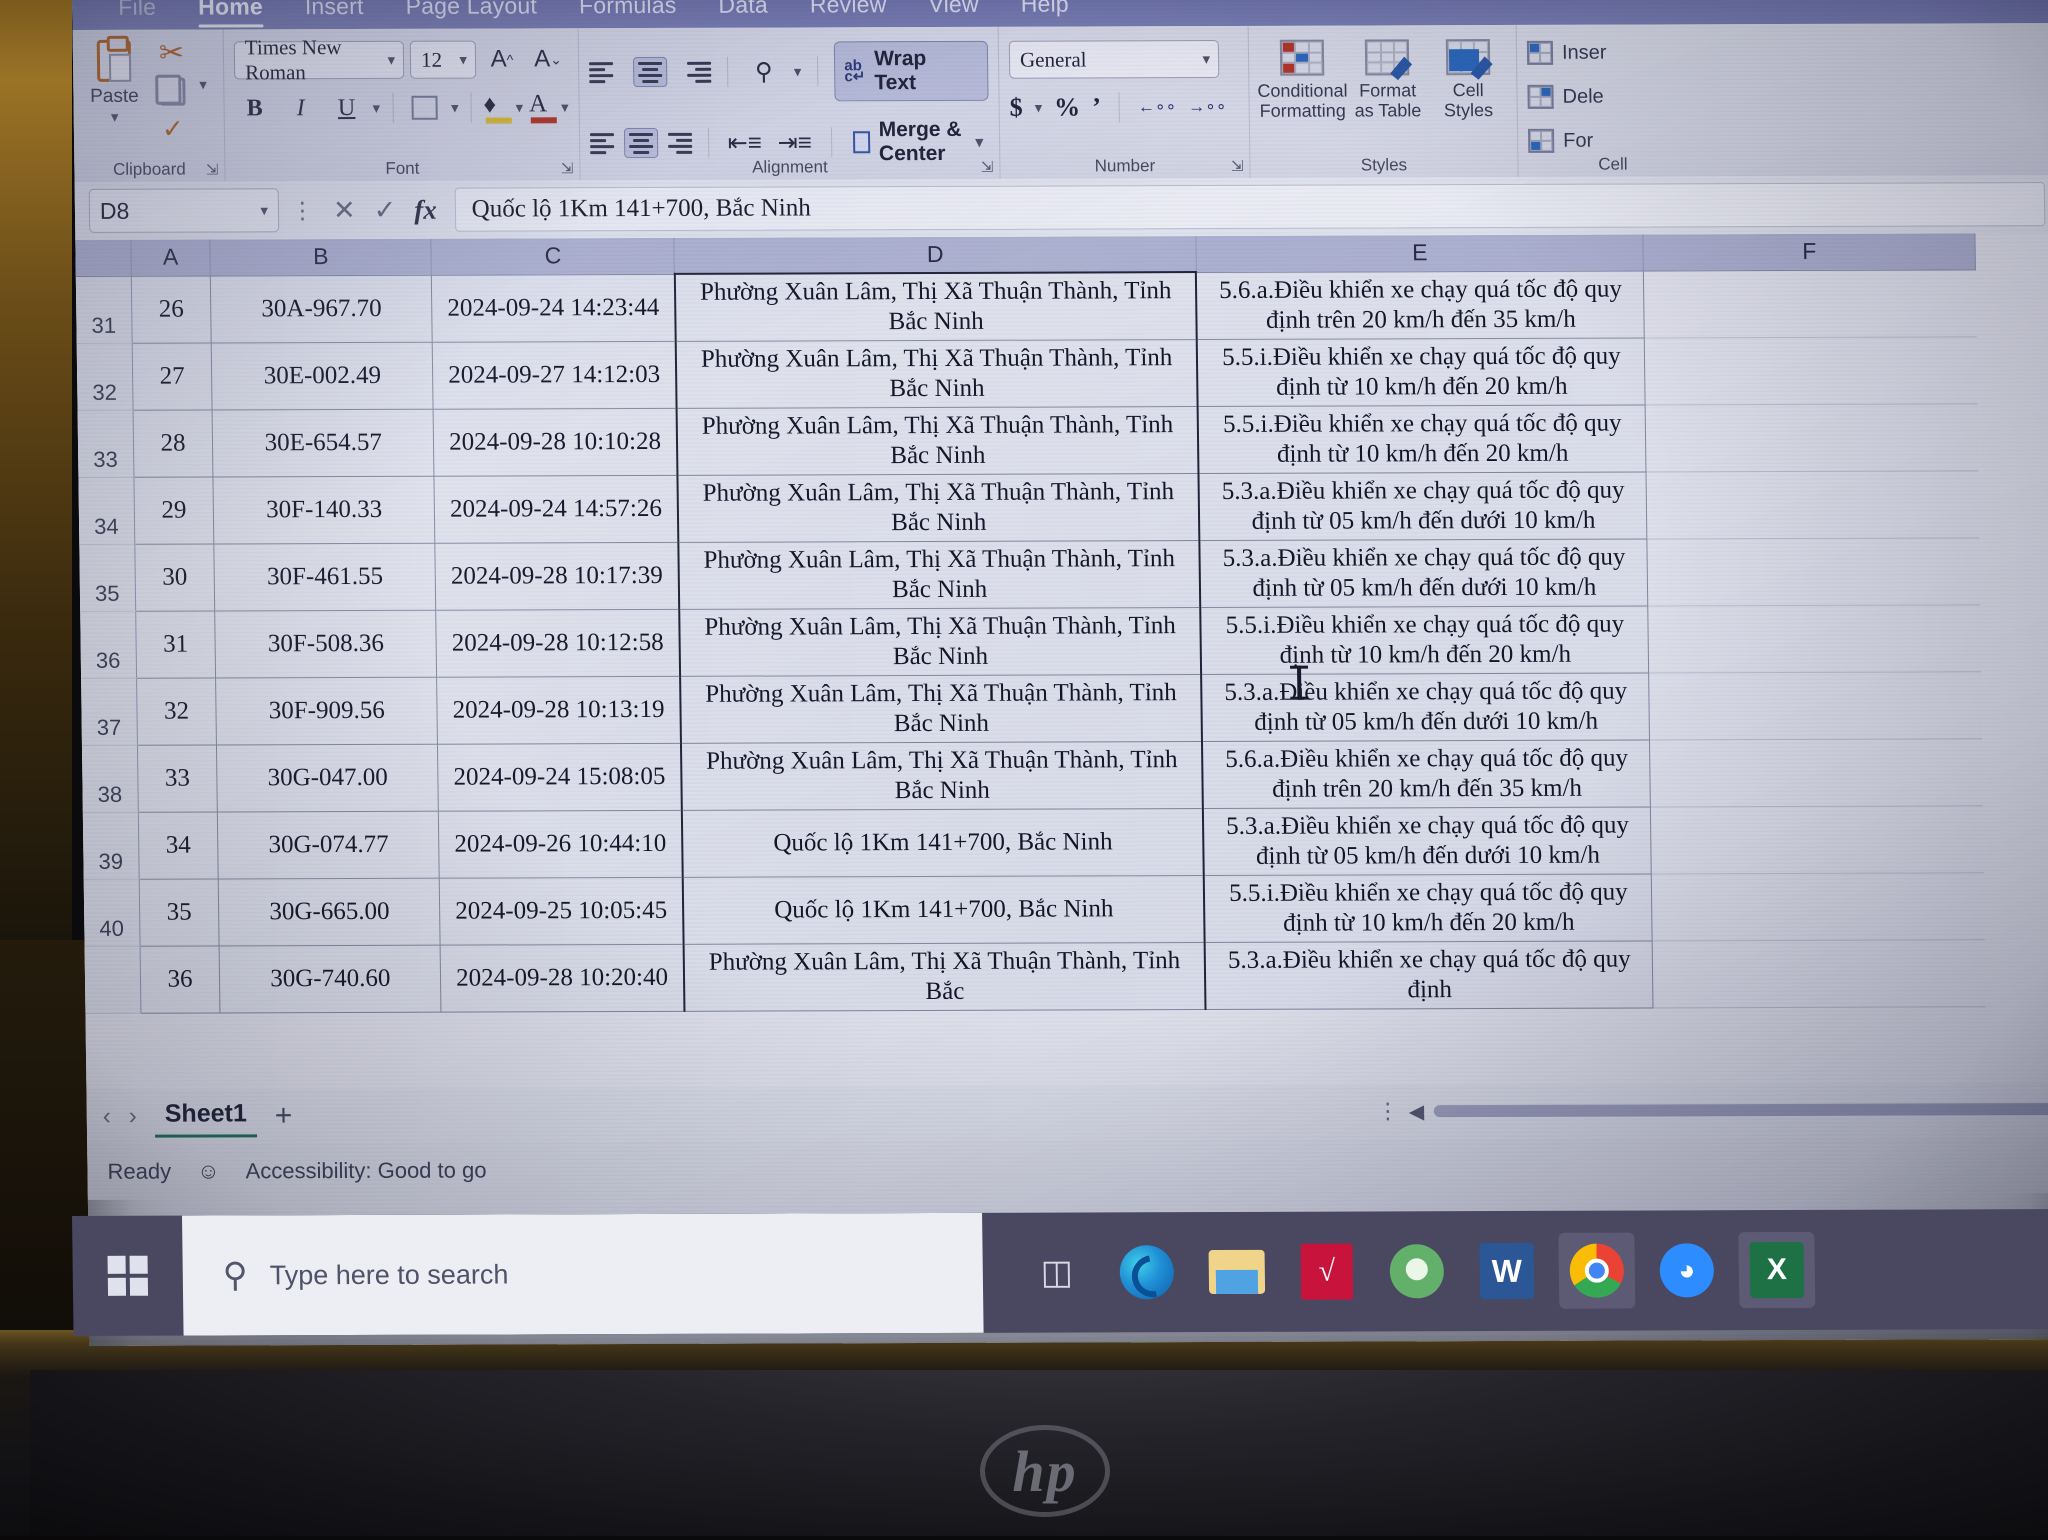 The width and height of the screenshot is (2048, 1540). Describe the element at coordinates (554, 375) in the screenshot. I see `cell-C: 2024-09-27 14:12:03` at that location.